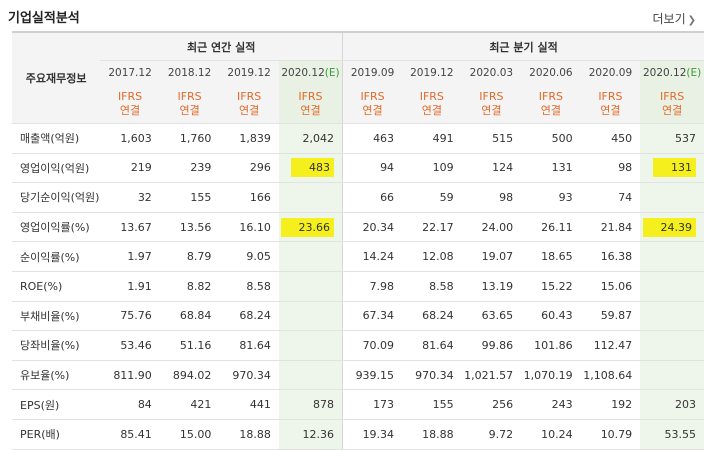  I want to click on cell-value: 59, so click(446, 197).